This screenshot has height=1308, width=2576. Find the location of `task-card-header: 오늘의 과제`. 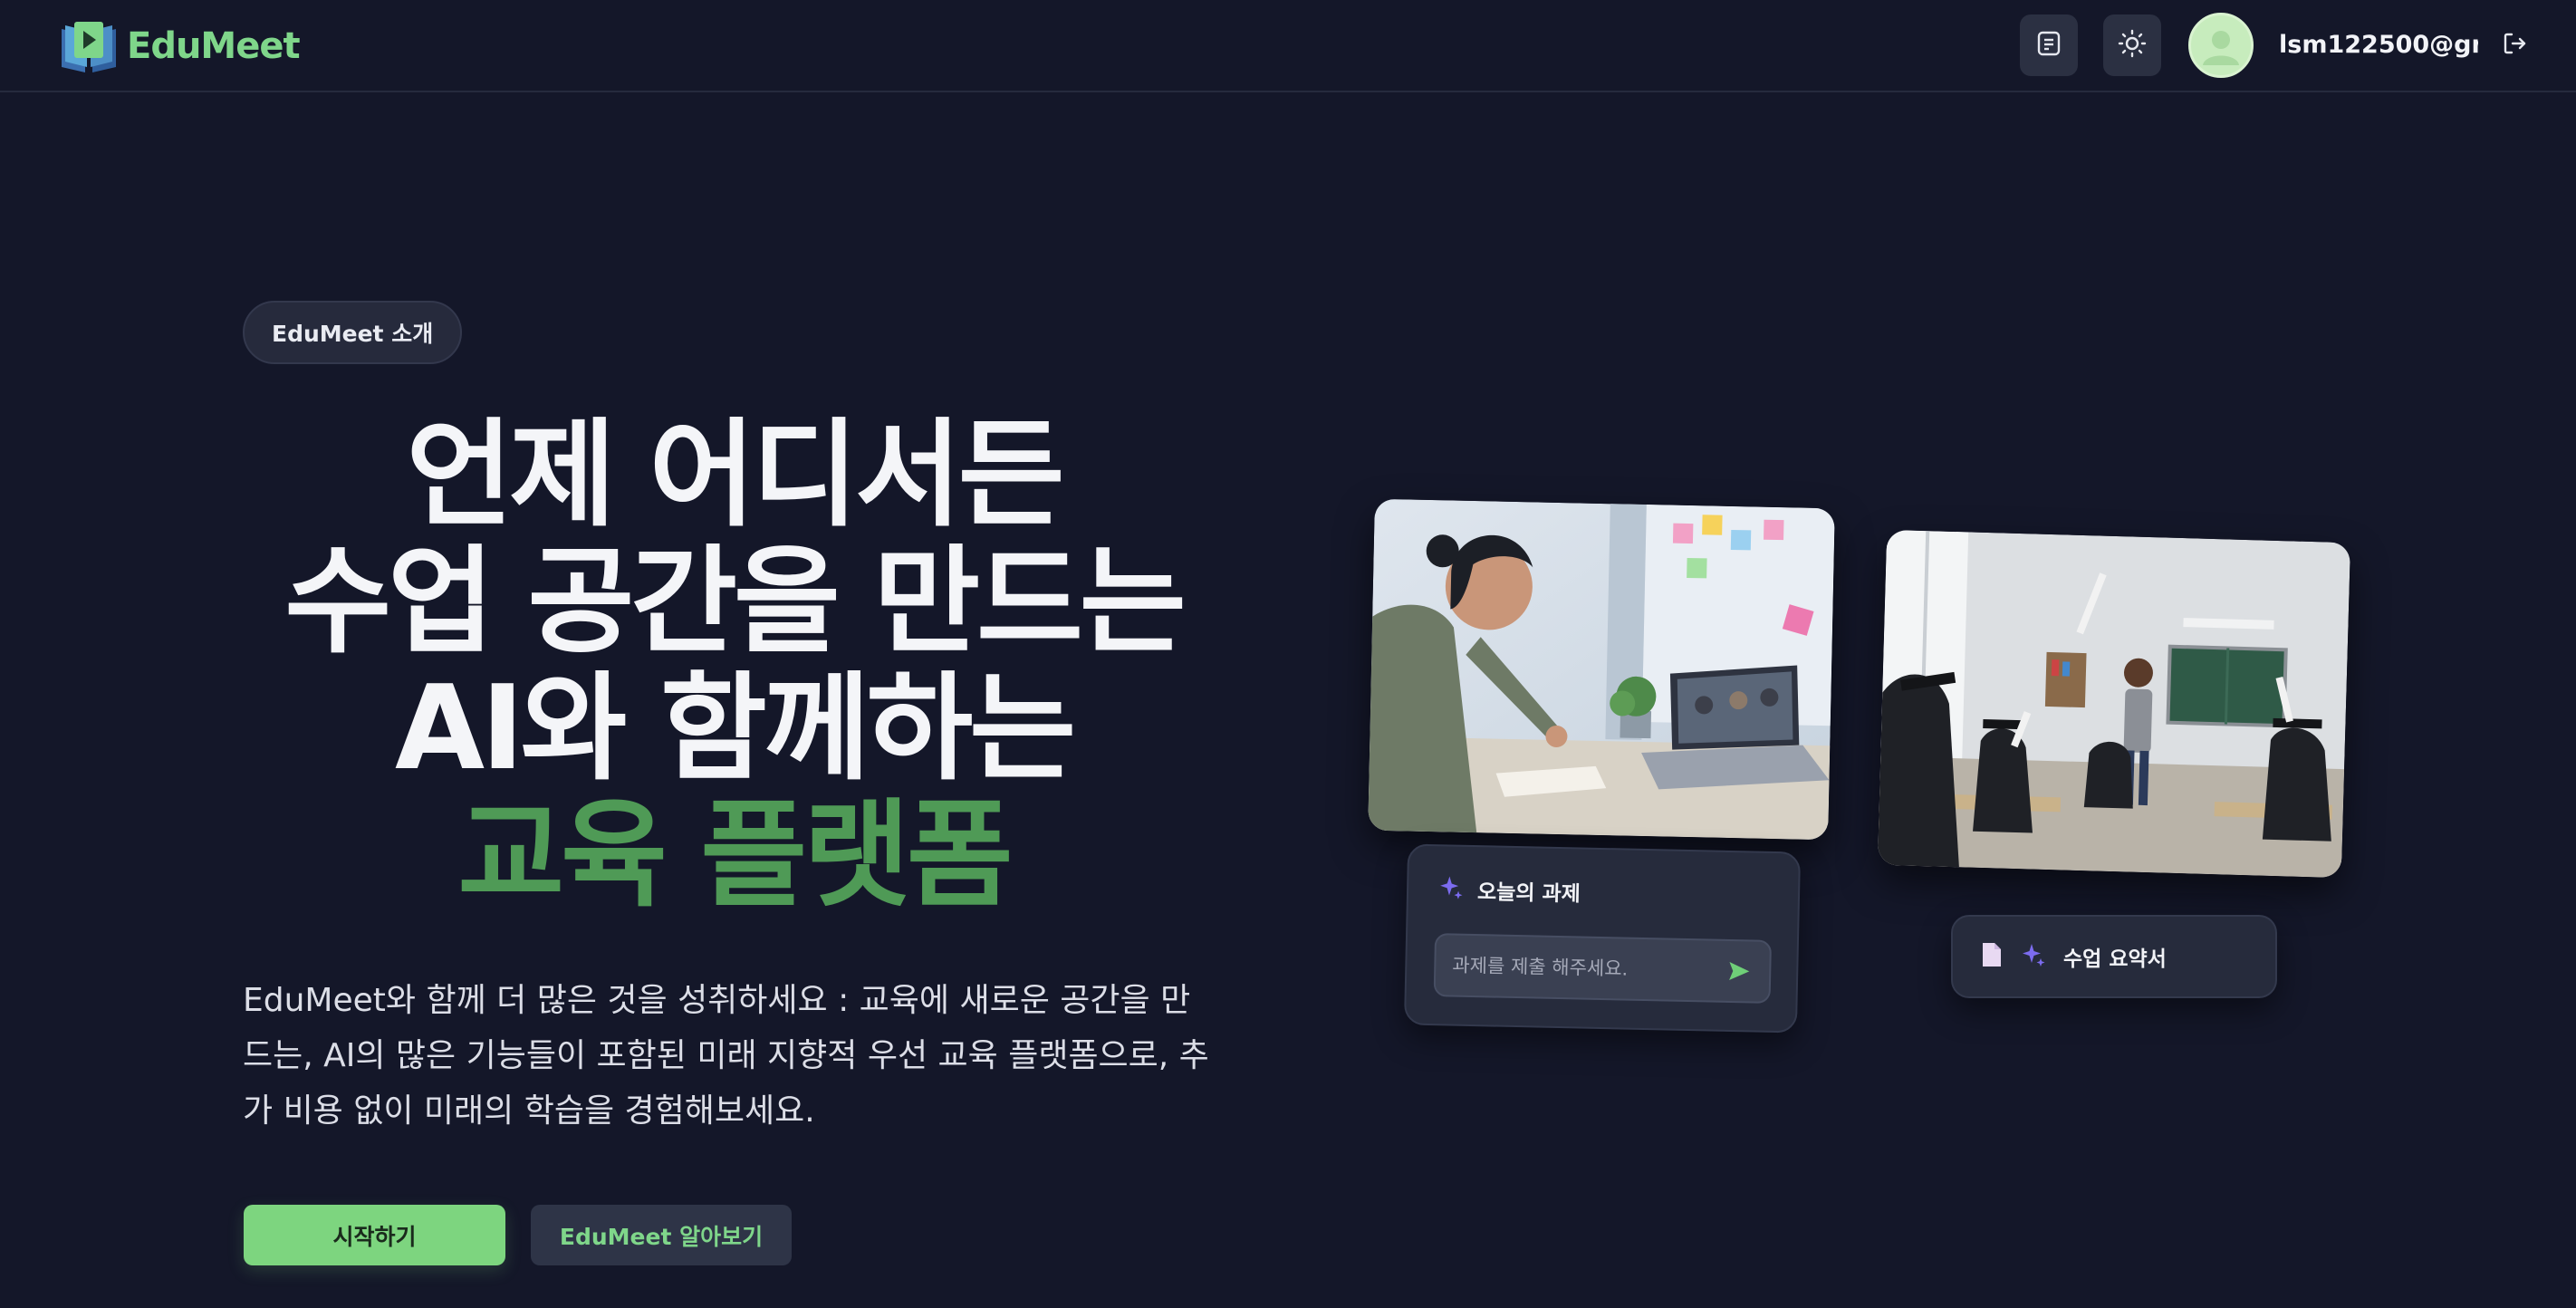

task-card-header: 오늘의 과제 is located at coordinates (1509, 890).